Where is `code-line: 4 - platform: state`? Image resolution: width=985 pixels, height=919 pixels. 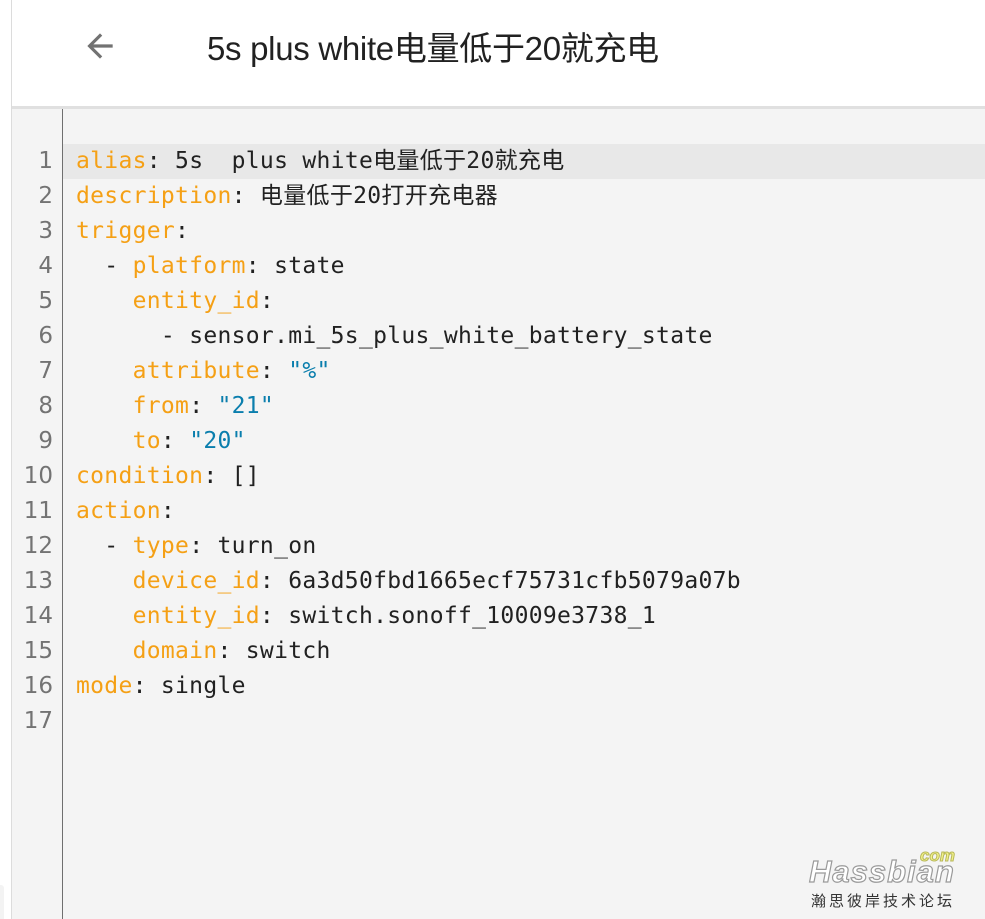
code-line: 4 - platform: state is located at coordinates (498, 266).